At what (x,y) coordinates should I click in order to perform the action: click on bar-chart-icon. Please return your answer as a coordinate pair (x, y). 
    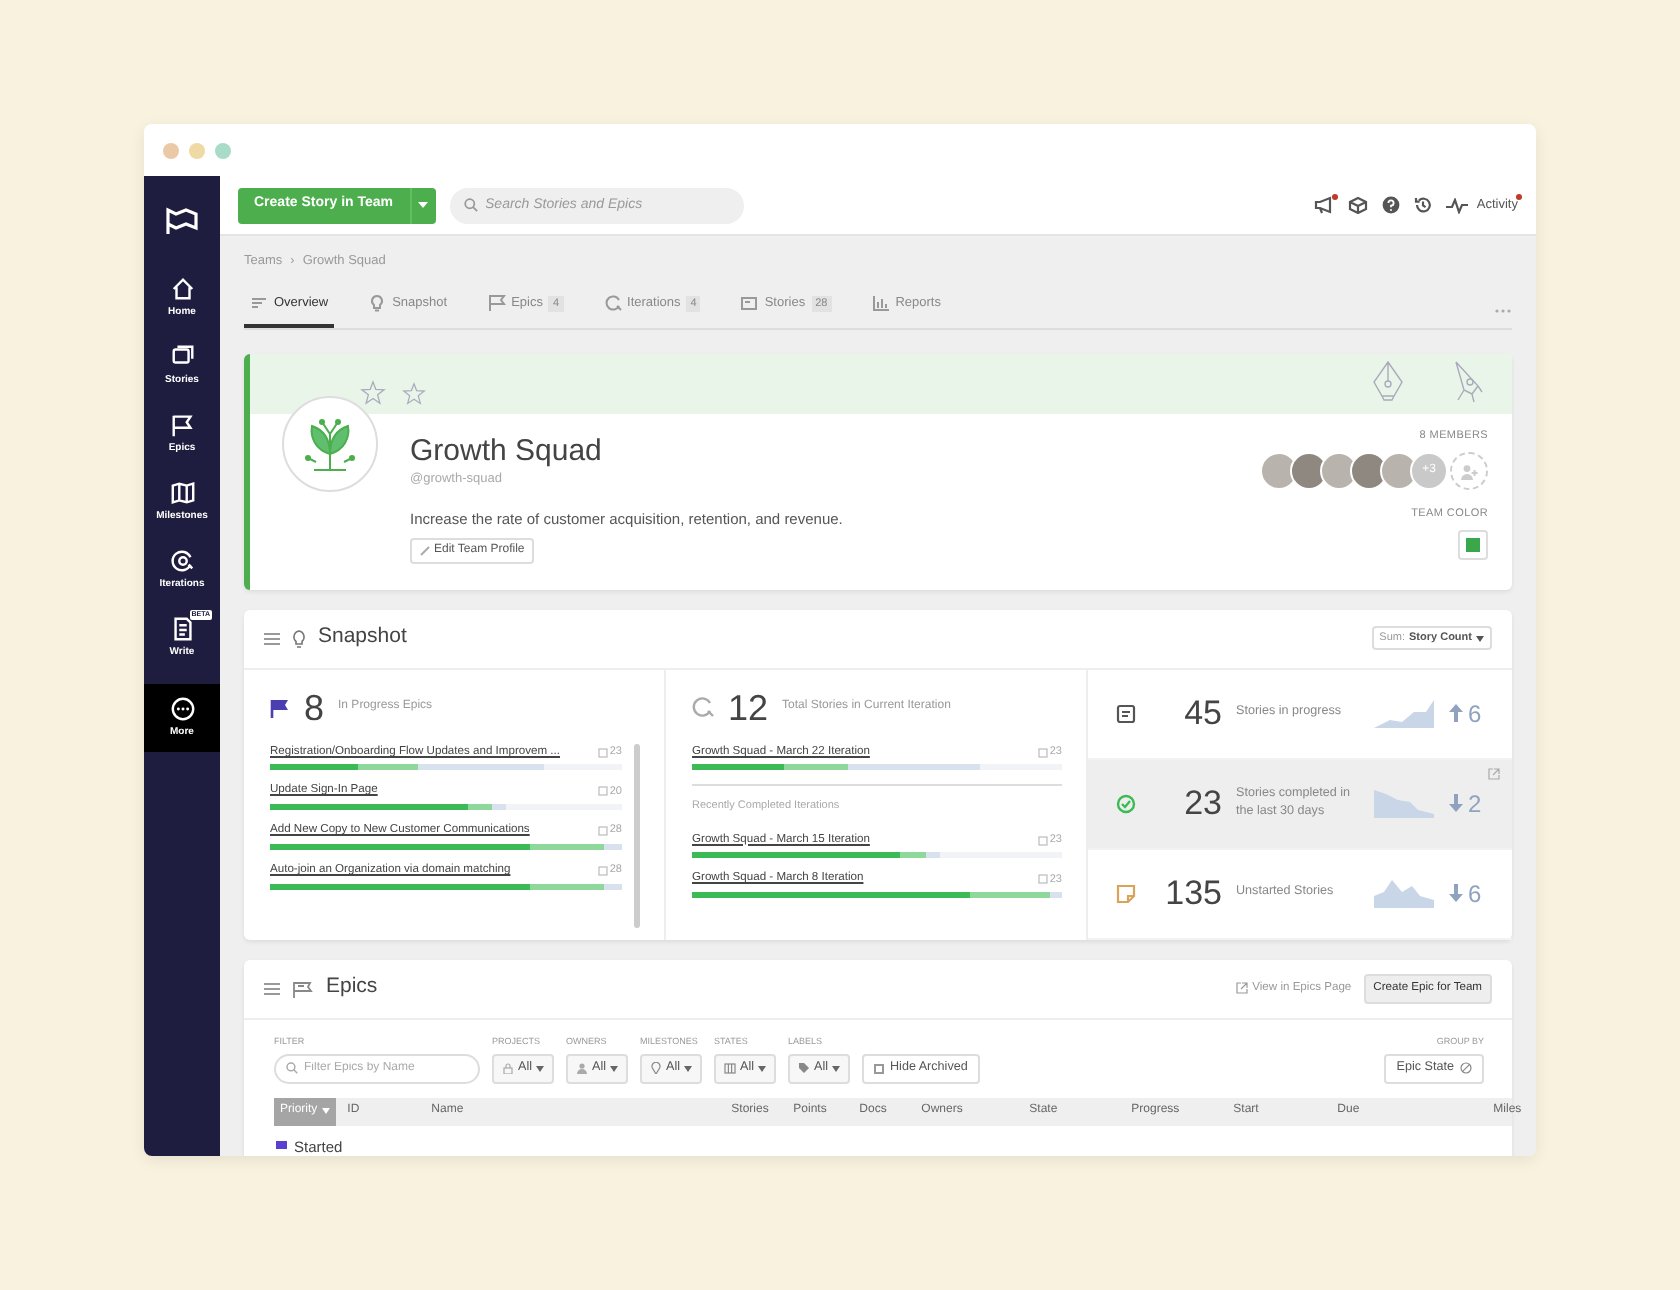
    Looking at the image, I should click on (880, 303).